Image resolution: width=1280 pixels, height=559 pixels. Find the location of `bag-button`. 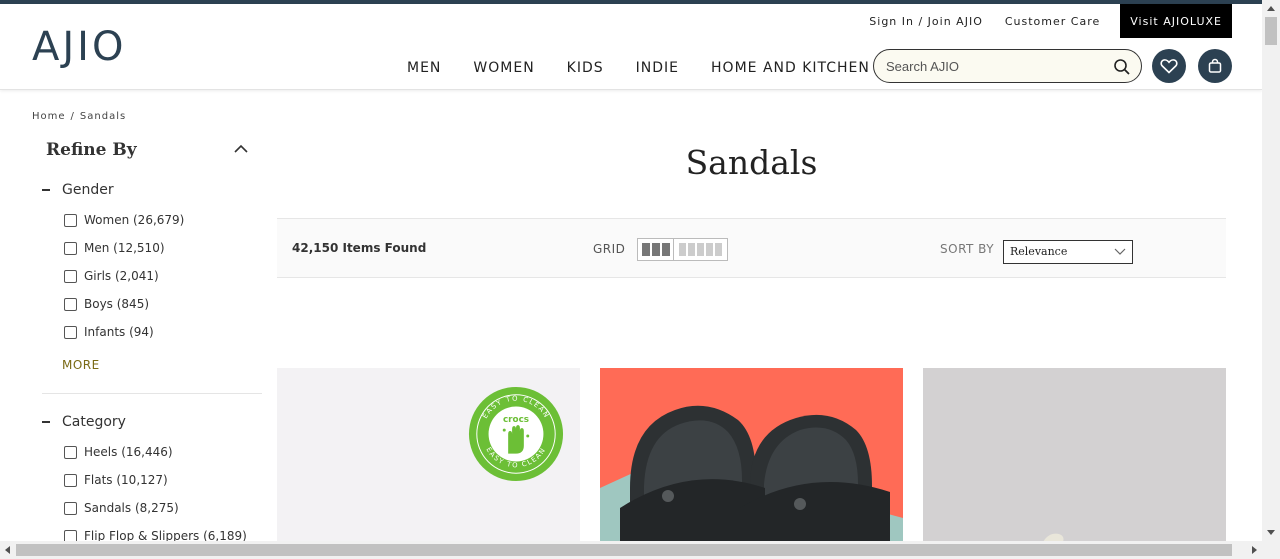

bag-button is located at coordinates (1215, 66).